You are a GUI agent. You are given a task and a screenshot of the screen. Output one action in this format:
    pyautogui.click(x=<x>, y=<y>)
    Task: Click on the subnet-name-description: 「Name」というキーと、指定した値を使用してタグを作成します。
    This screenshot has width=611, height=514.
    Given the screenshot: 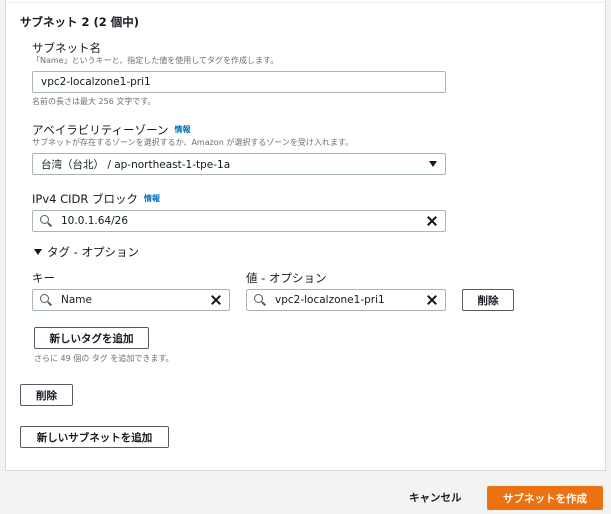 What is the action you would take?
    pyautogui.click(x=155, y=60)
    